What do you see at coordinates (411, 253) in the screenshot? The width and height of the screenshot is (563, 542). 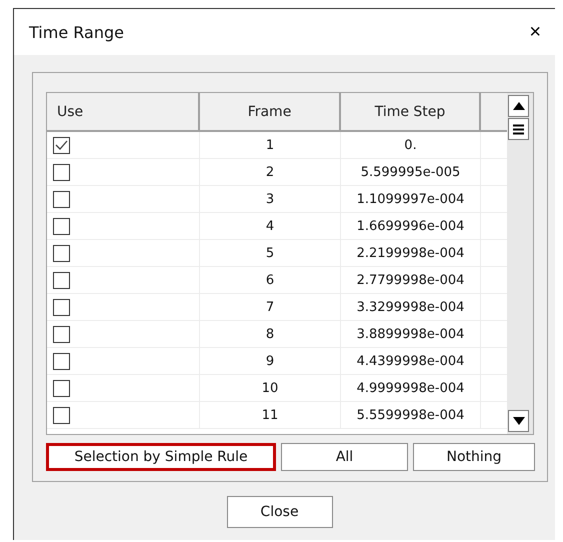 I see `table-cell: 2.2199998e-004` at bounding box center [411, 253].